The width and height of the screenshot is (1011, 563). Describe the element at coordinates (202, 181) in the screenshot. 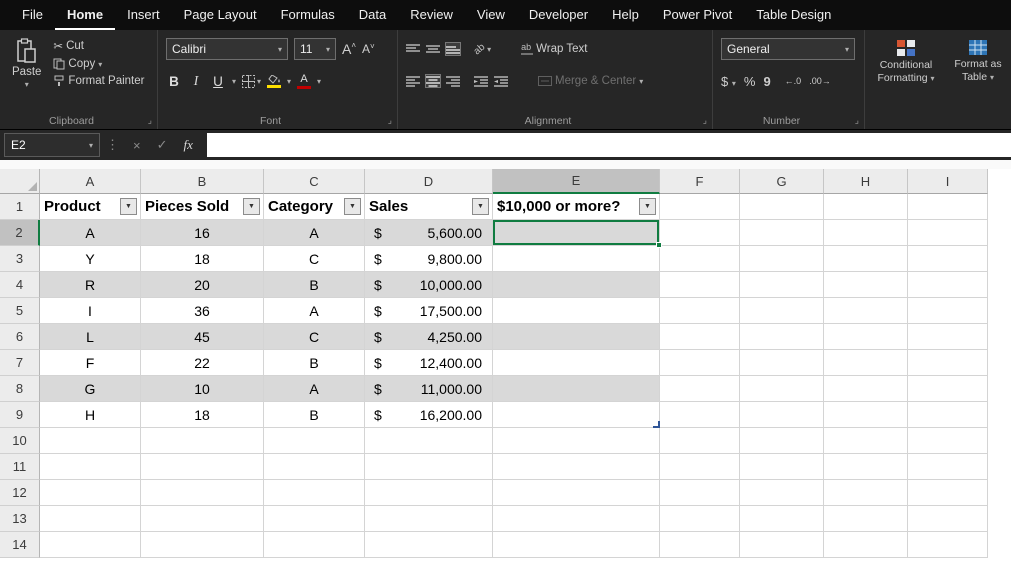

I see `column-header-b: B` at that location.